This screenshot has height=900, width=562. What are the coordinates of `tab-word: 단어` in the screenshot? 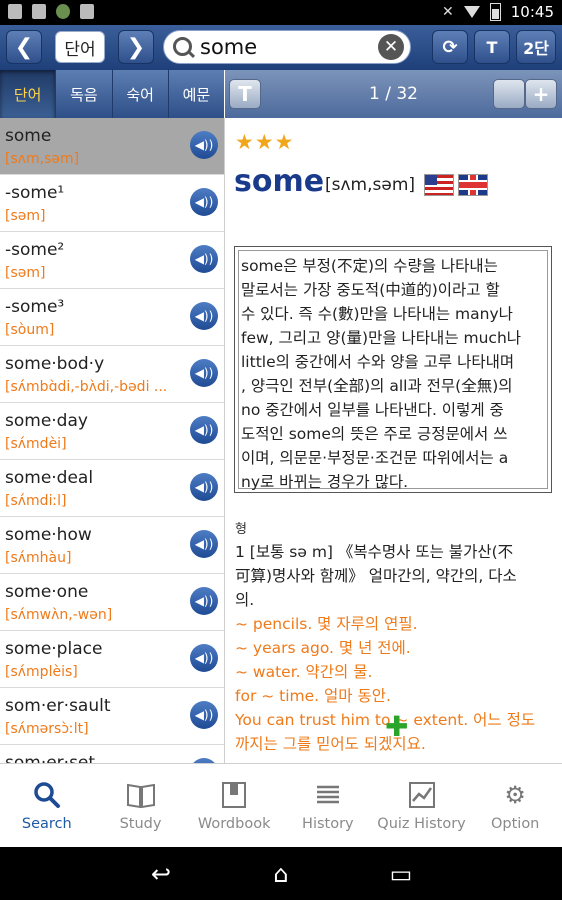 It's located at (28, 94).